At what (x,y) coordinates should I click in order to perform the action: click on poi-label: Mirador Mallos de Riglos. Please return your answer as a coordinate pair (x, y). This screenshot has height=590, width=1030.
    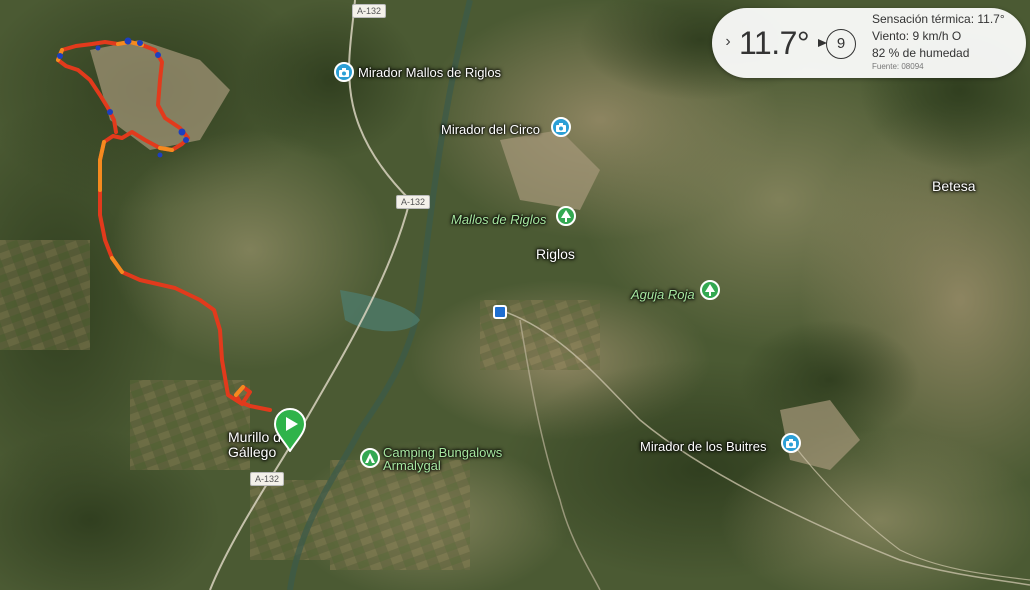
    Looking at the image, I should click on (430, 72).